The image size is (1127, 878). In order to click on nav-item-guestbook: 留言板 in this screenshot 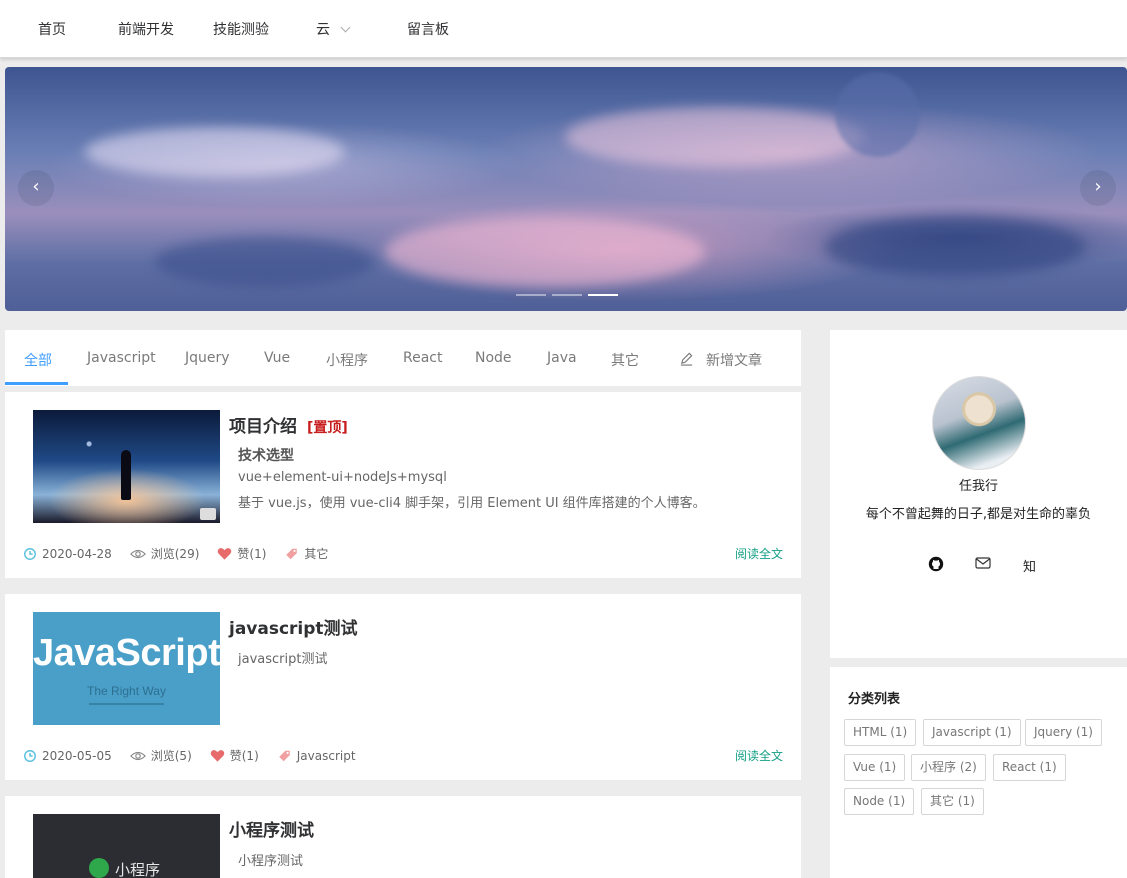, I will do `click(428, 29)`.